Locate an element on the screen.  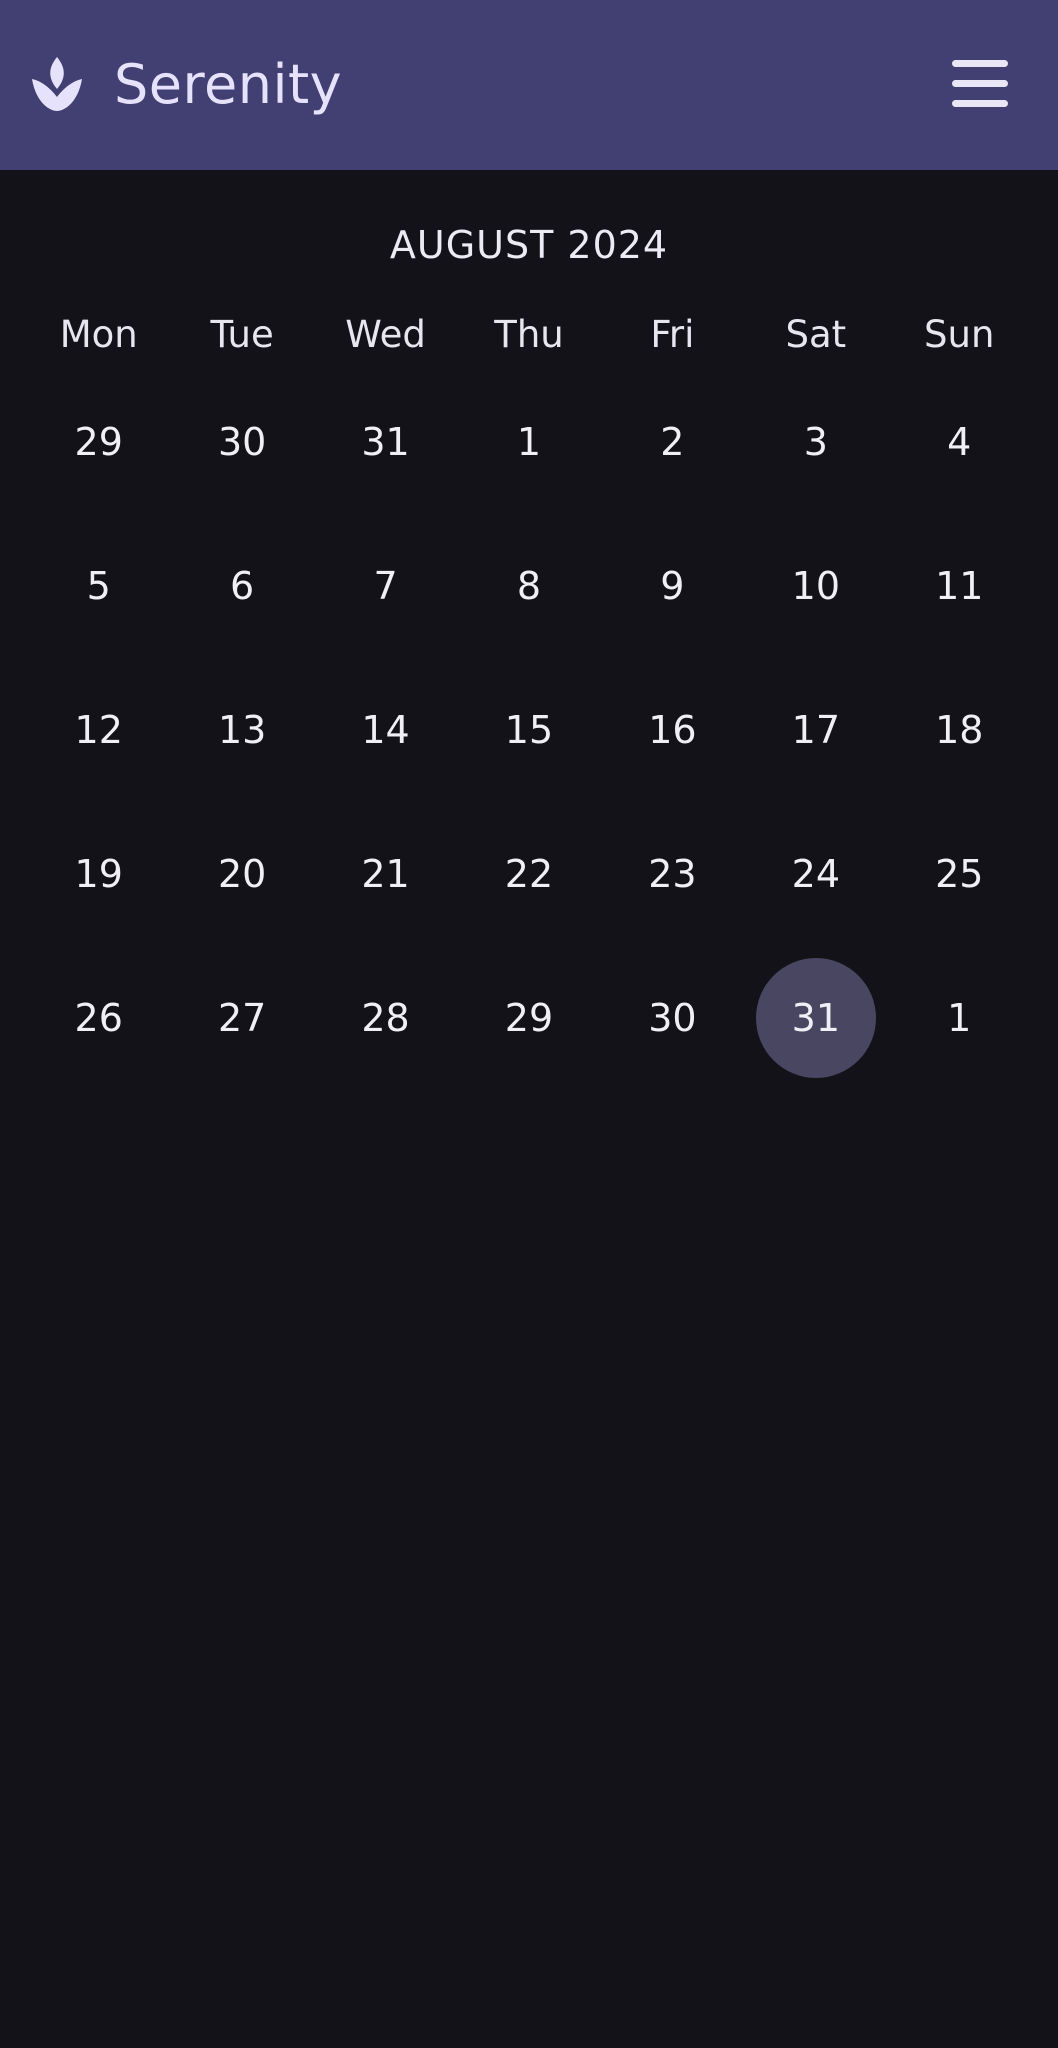
day-cell: 3 is located at coordinates (815, 442).